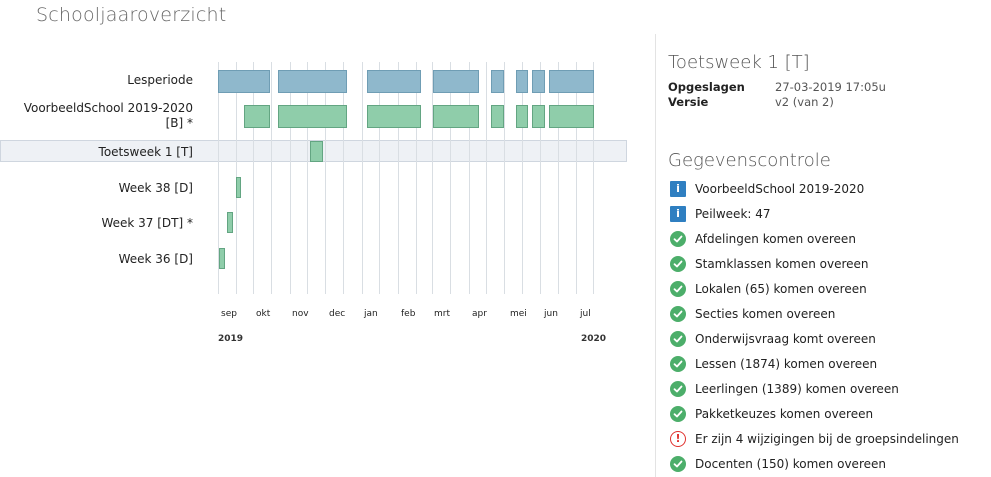  I want to click on timeline-row-label: Toetsweek 1 [T], so click(146, 152).